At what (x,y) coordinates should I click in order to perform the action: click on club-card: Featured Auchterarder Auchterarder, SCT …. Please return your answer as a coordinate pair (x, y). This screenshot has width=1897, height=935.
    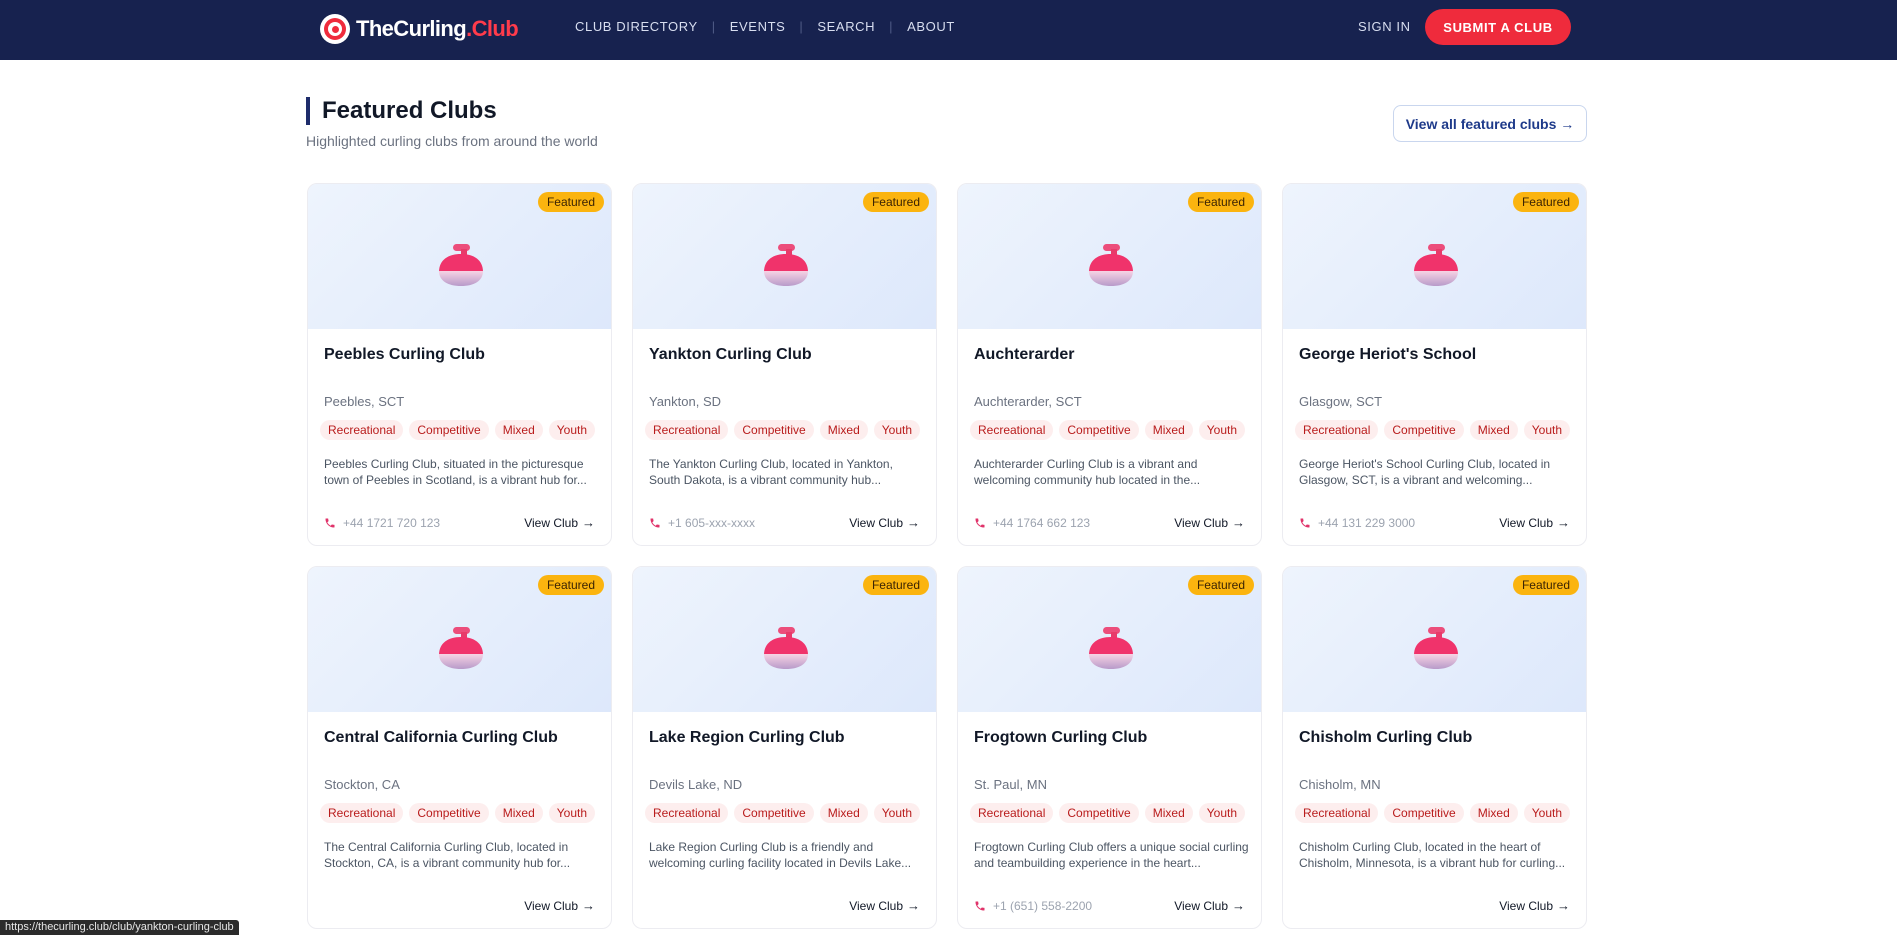
    Looking at the image, I should click on (1109, 364).